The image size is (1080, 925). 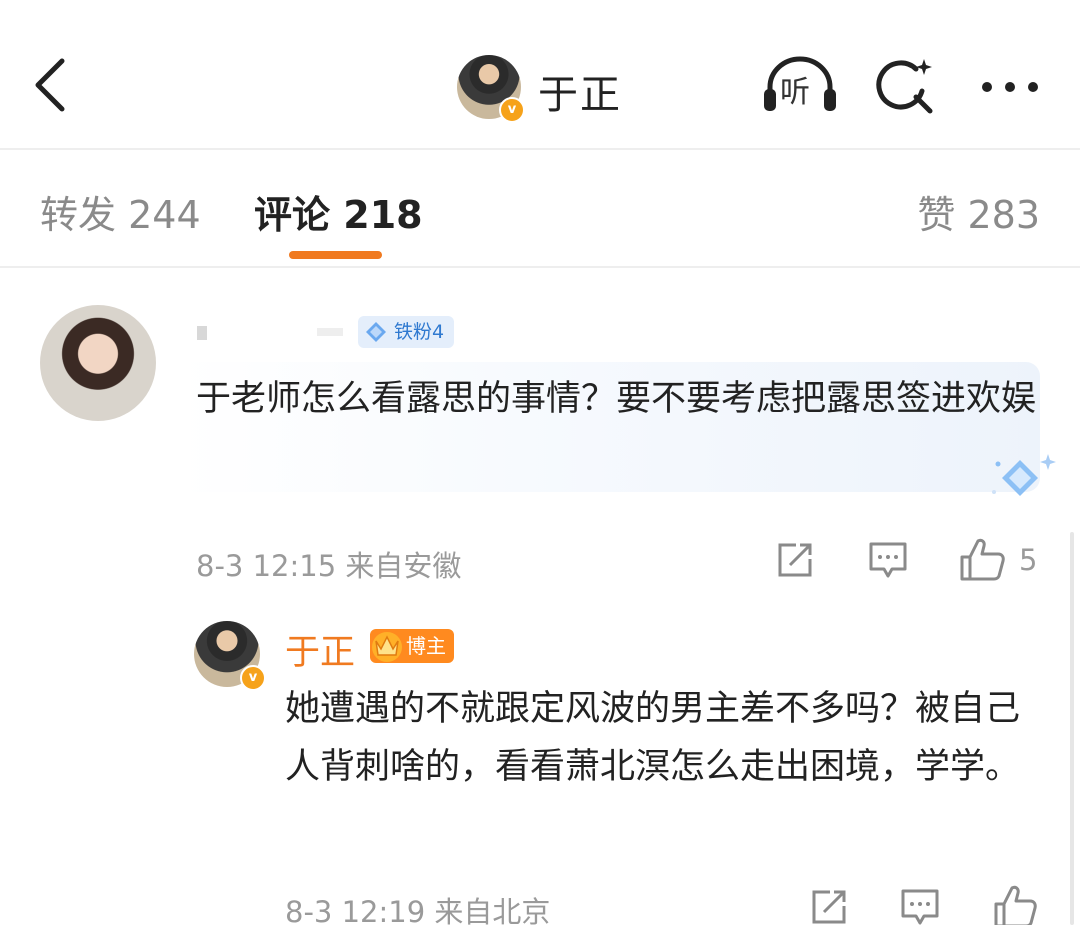 What do you see at coordinates (383, 215) in the screenshot?
I see `tab-comment-count: 218` at bounding box center [383, 215].